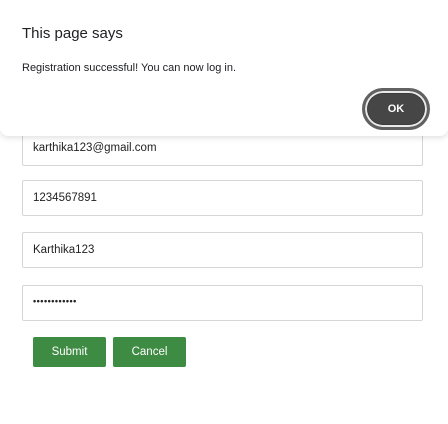  I want to click on dialog-title: This page says, so click(72, 33).